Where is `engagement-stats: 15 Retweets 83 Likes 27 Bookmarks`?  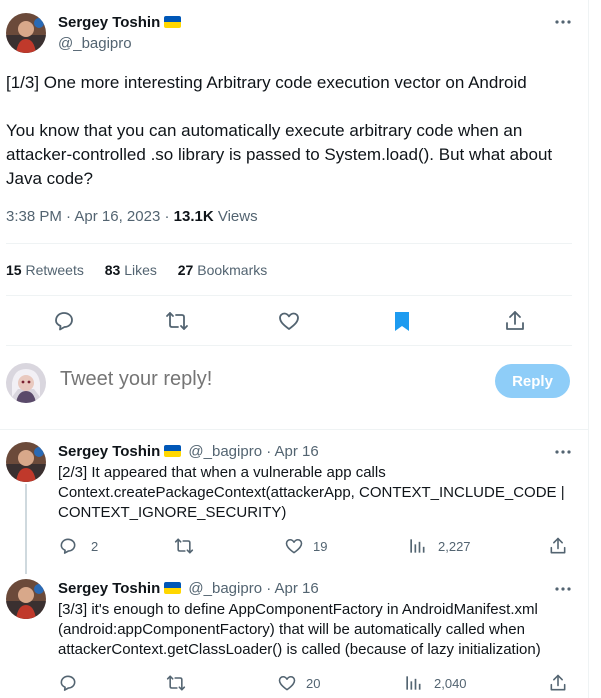 engagement-stats: 15 Retweets 83 Likes 27 Bookmarks is located at coordinates (145, 270).